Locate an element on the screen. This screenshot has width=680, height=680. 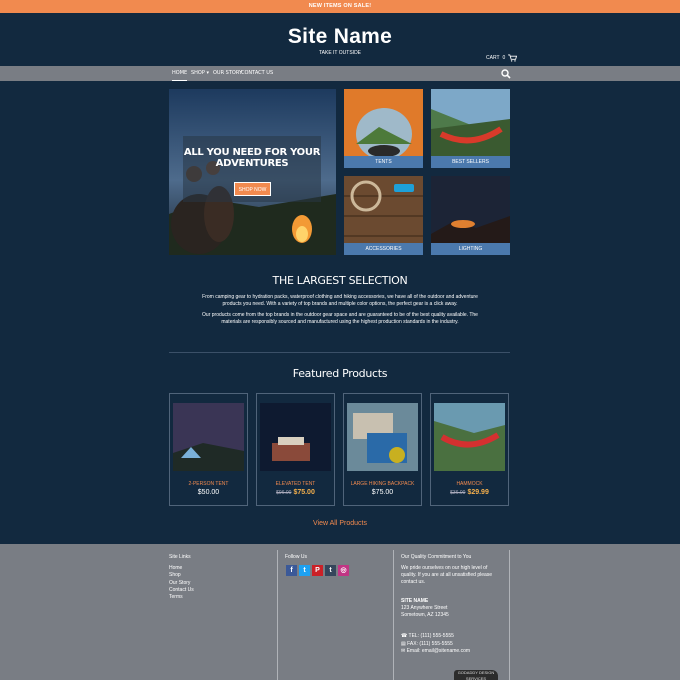
tile-label: BEST SELLERS is located at coordinates (470, 162).